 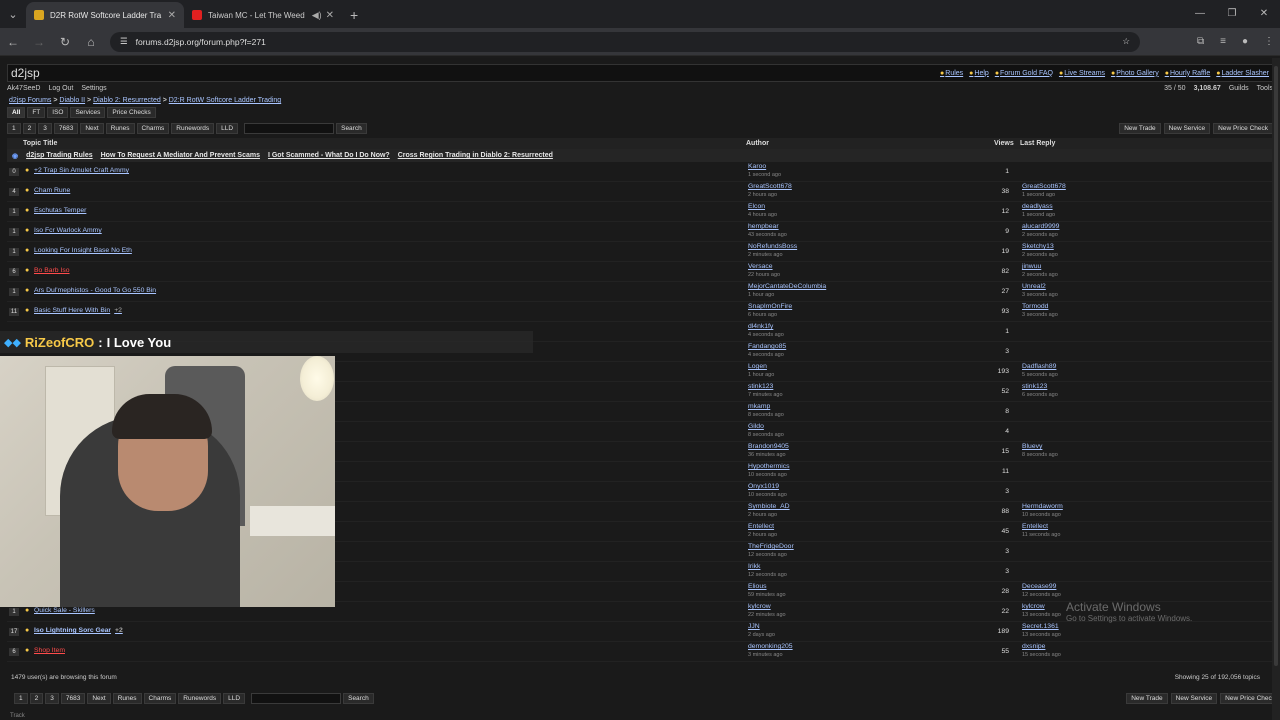 What do you see at coordinates (764, 267) in the screenshot?
I see `author-link: Versace` at bounding box center [764, 267].